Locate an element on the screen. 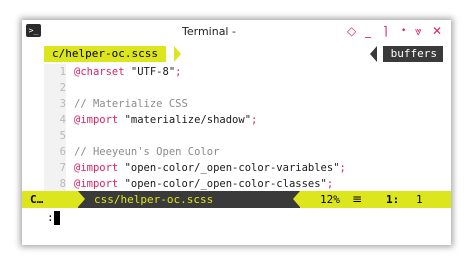 The height and width of the screenshot is (267, 474). command-line: : is located at coordinates (236, 218).